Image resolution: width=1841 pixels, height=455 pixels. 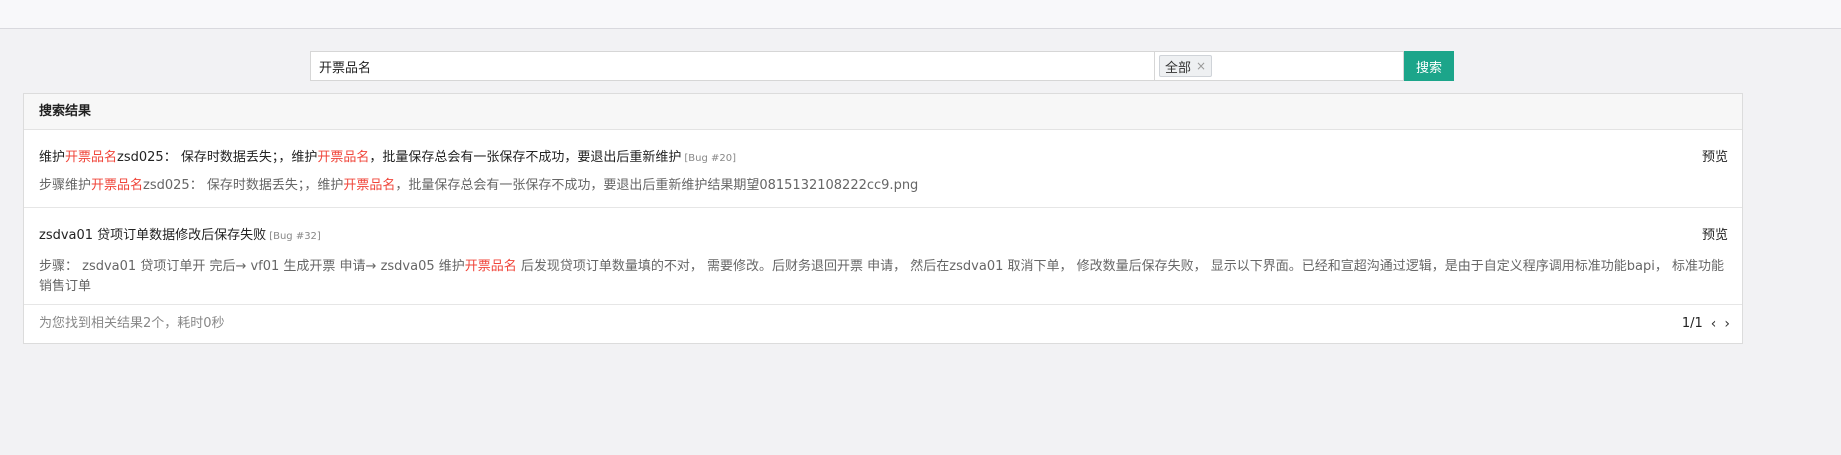 What do you see at coordinates (132, 323) in the screenshot?
I see `results-summary: 为您找到相关结果2个，耗时0秒` at bounding box center [132, 323].